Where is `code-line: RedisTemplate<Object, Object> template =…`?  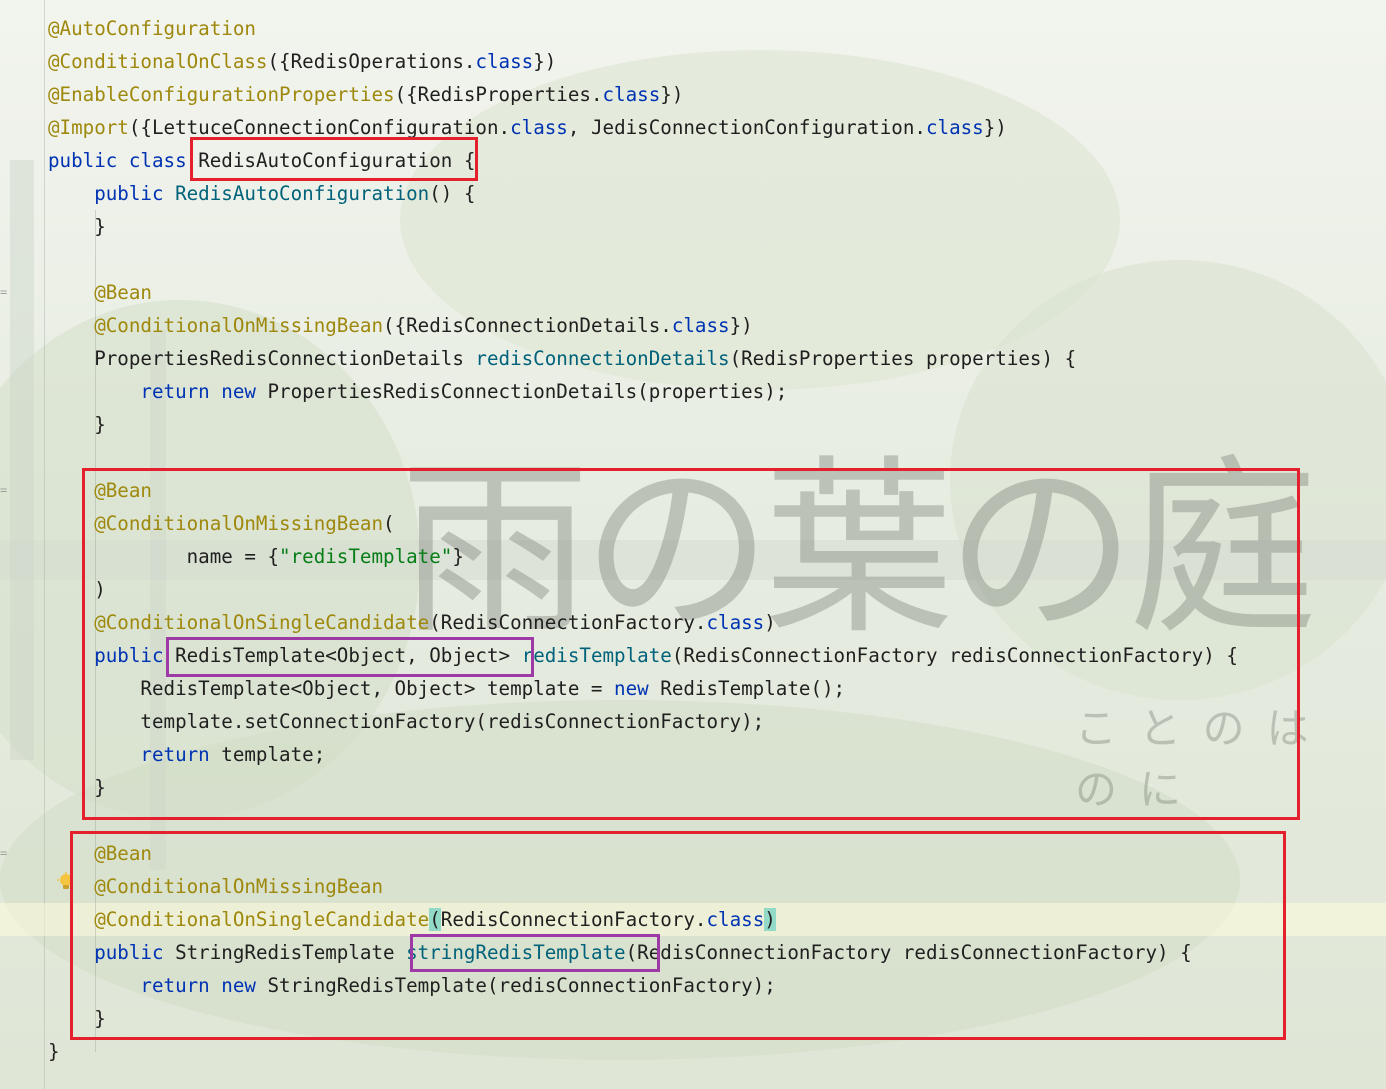 code-line: RedisTemplate<Object, Object> template =… is located at coordinates (643, 688).